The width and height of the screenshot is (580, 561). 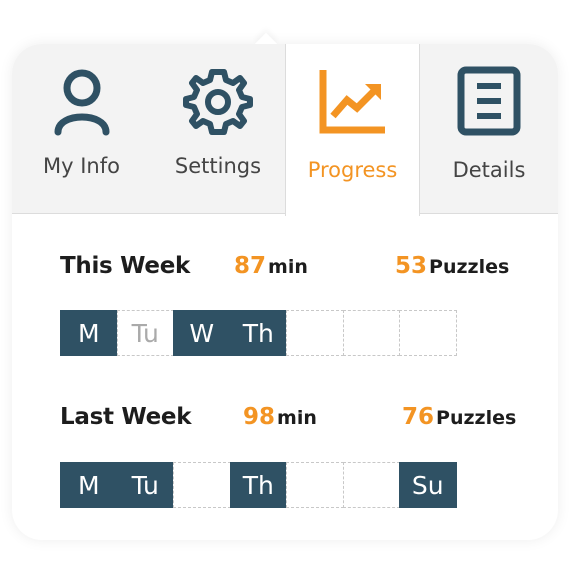 I want to click on last-week-minutes-unit: min, so click(x=297, y=418).